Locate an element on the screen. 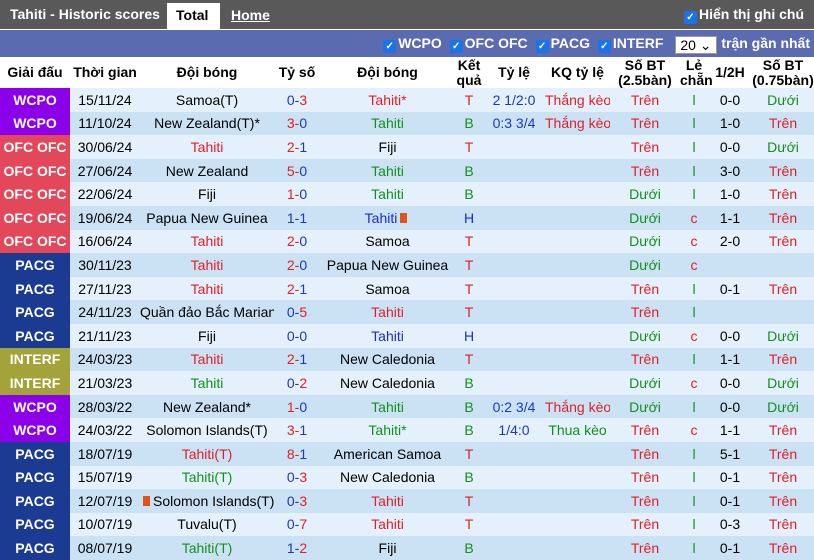 Image resolution: width=814 pixels, height=560 pixels. home-team-name: Tuvalu(T) is located at coordinates (206, 524).